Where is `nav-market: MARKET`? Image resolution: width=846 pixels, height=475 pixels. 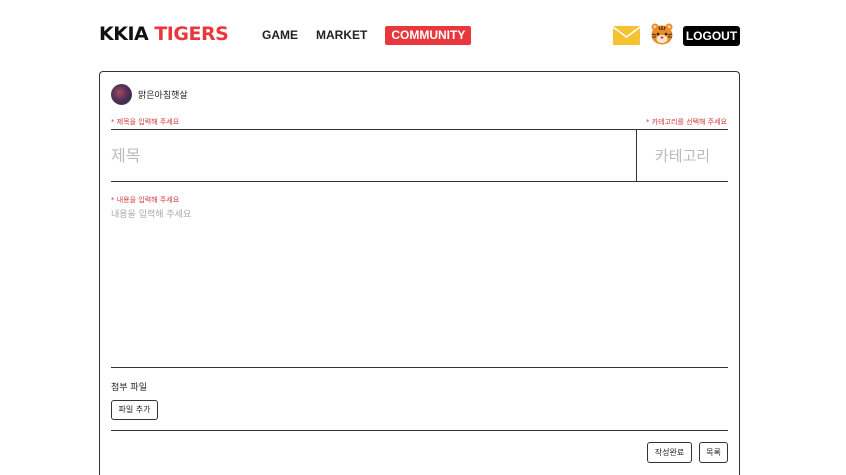
nav-market: MARKET is located at coordinates (341, 35).